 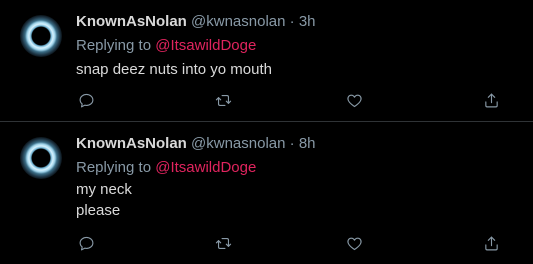 I want to click on tweet-header: KnownAsNolan @kwnasnolan · 8h, so click(x=196, y=144).